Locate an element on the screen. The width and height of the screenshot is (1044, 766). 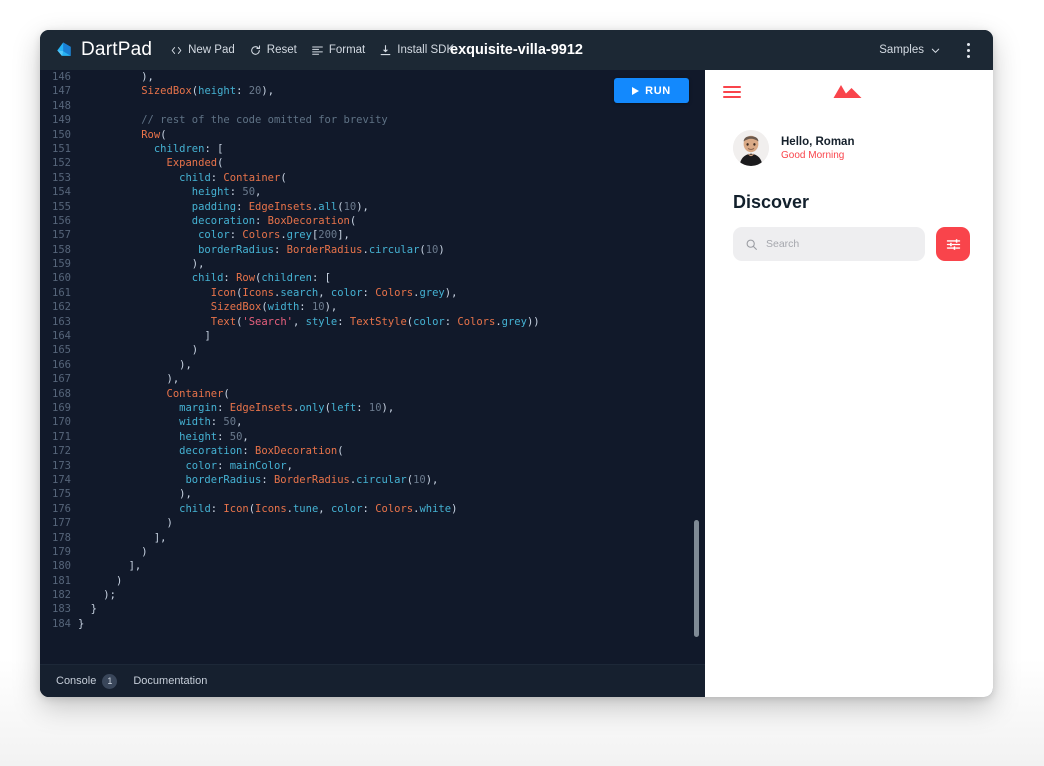
install-sdk-label: Install SDK is located at coordinates (426, 50).